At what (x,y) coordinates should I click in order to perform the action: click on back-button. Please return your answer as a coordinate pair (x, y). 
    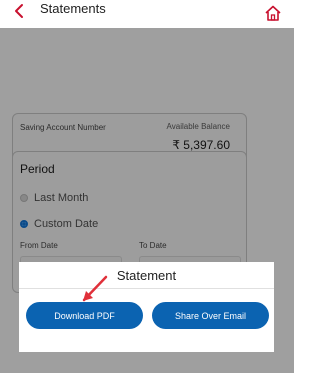
    Looking at the image, I should click on (19, 11).